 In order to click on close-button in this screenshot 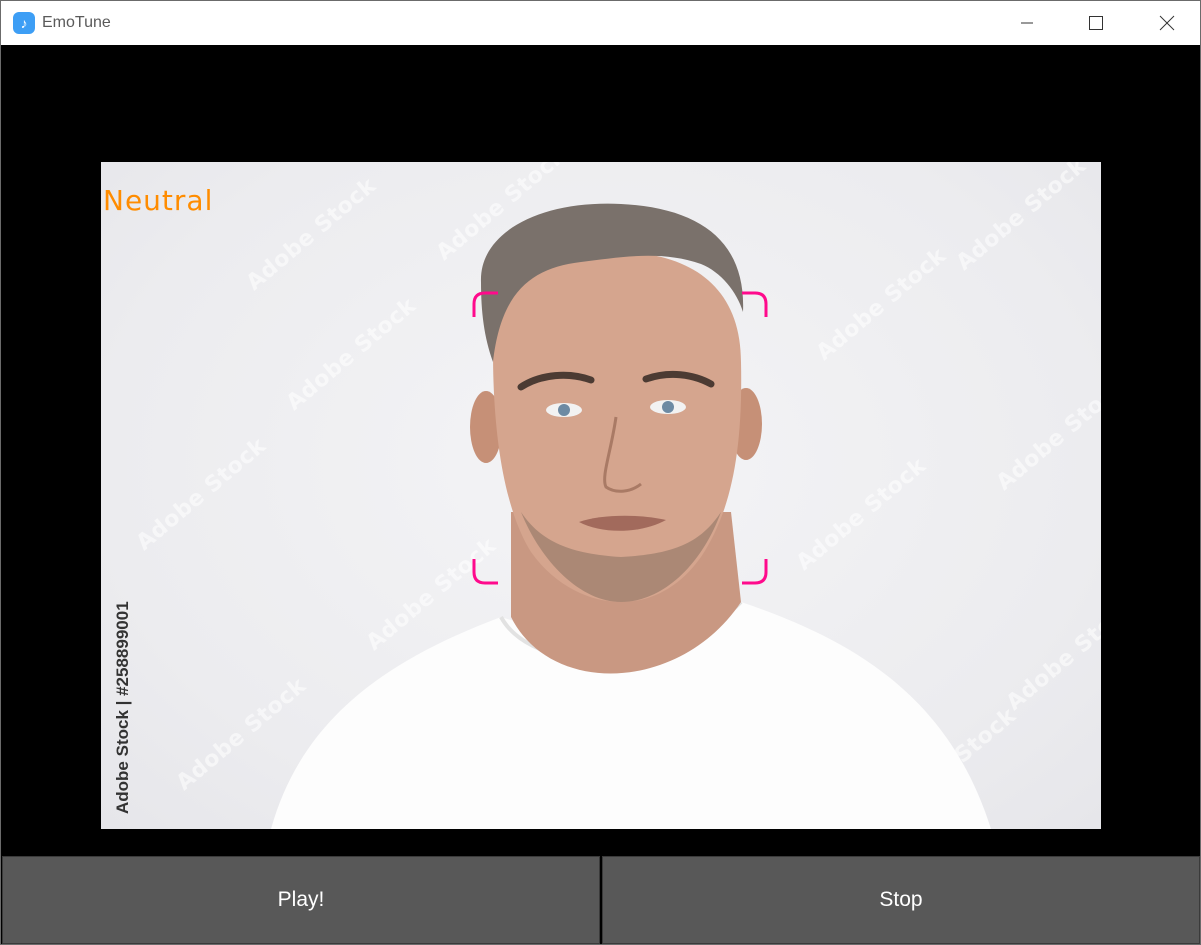, I will do `click(1167, 23)`.